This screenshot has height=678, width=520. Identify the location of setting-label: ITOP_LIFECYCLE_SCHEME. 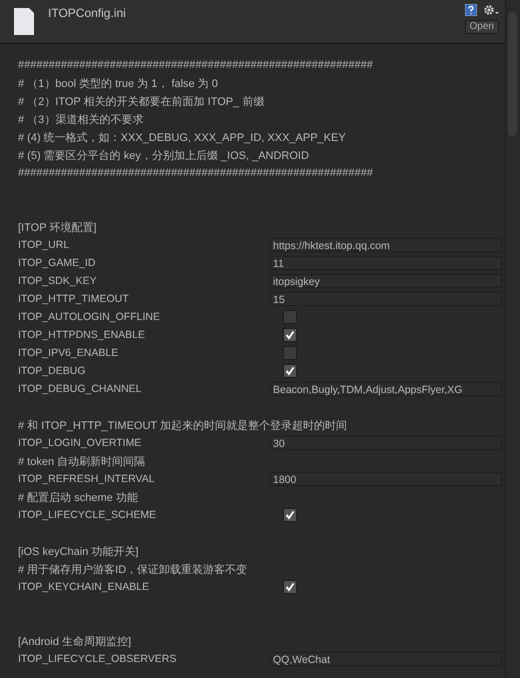
(88, 515).